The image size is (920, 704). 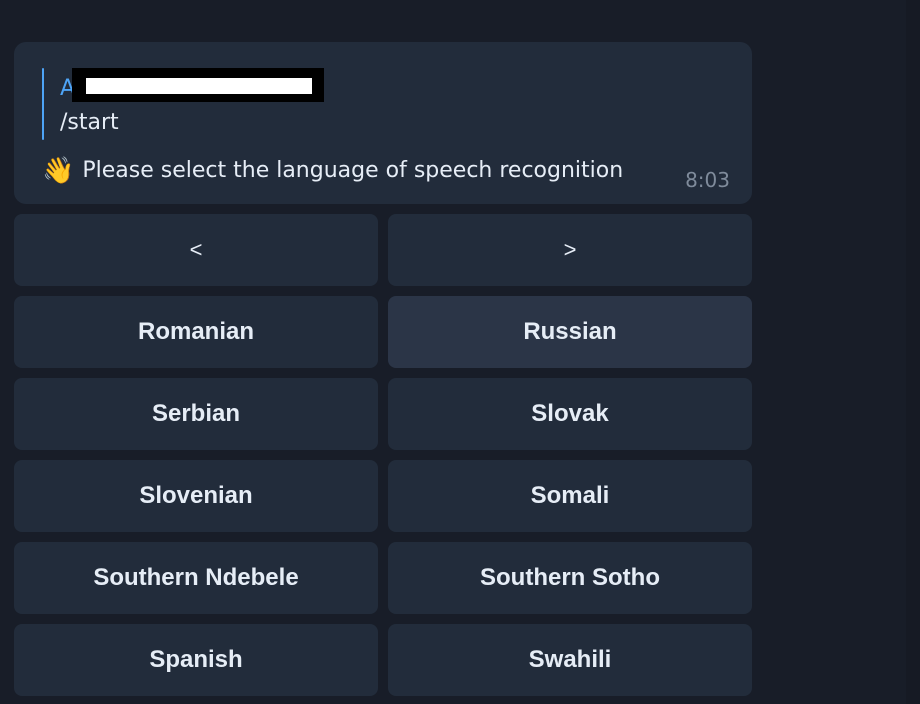 I want to click on language-button-slovak: Slovak, so click(x=570, y=414).